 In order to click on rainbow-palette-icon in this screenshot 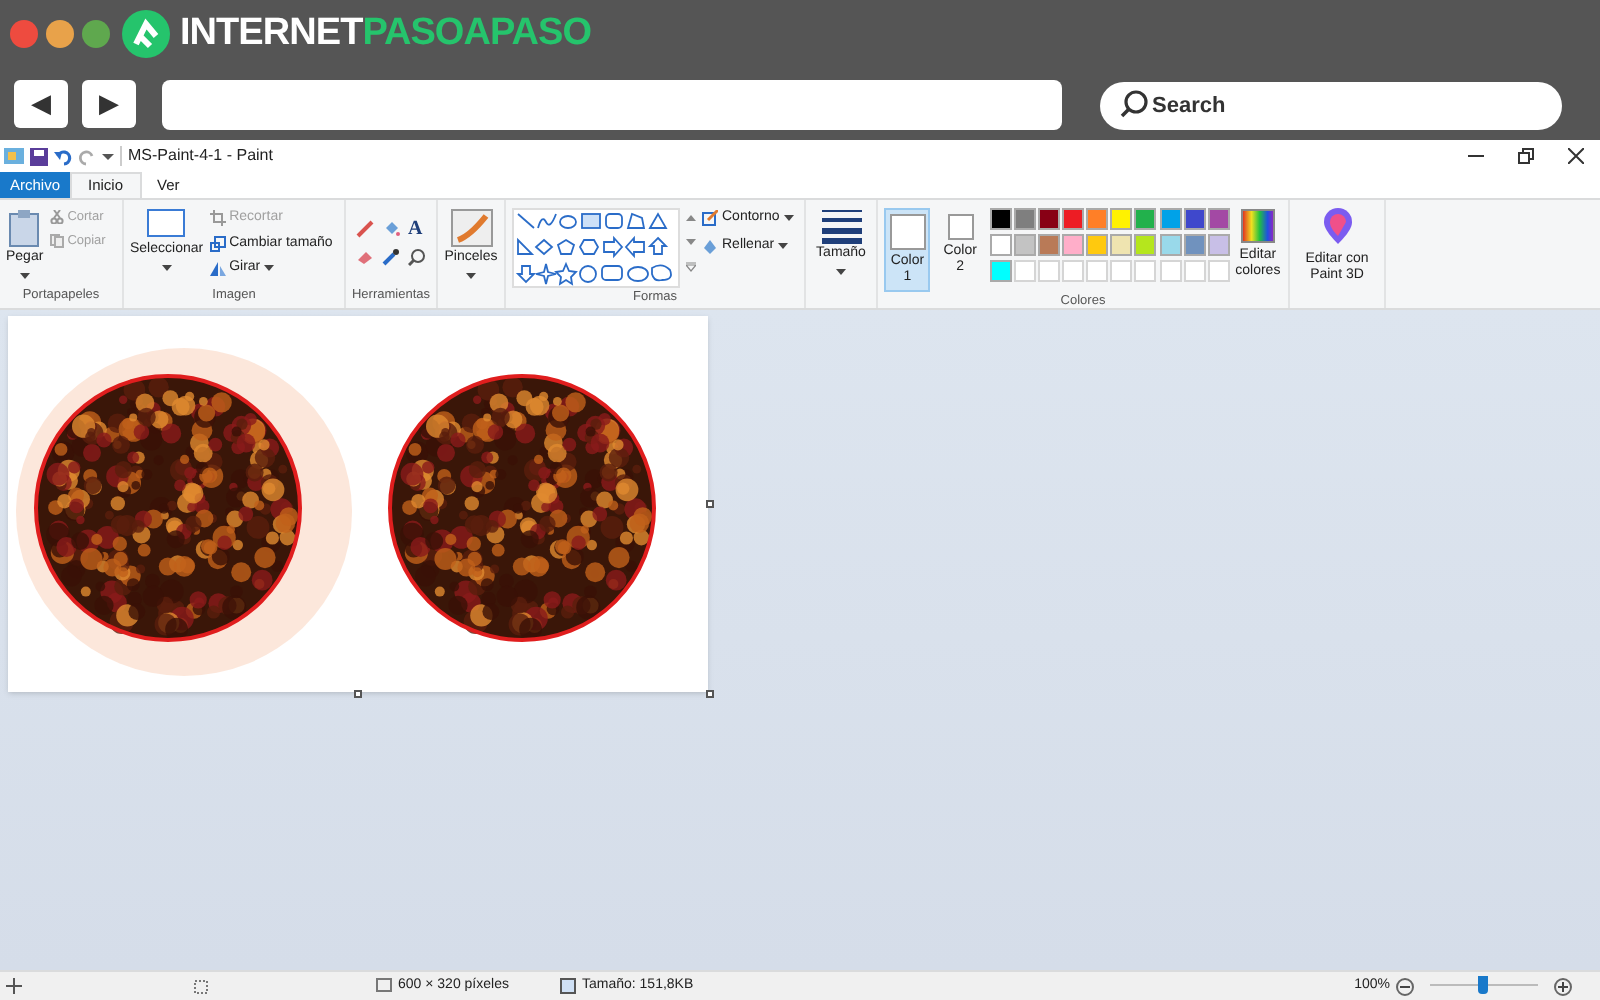, I will do `click(1257, 226)`.